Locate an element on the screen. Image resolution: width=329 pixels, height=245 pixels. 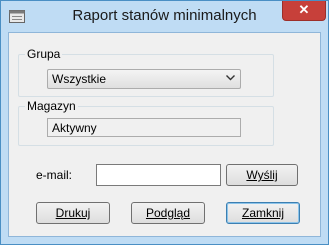
email-label: e-mail: is located at coordinates (54, 175).